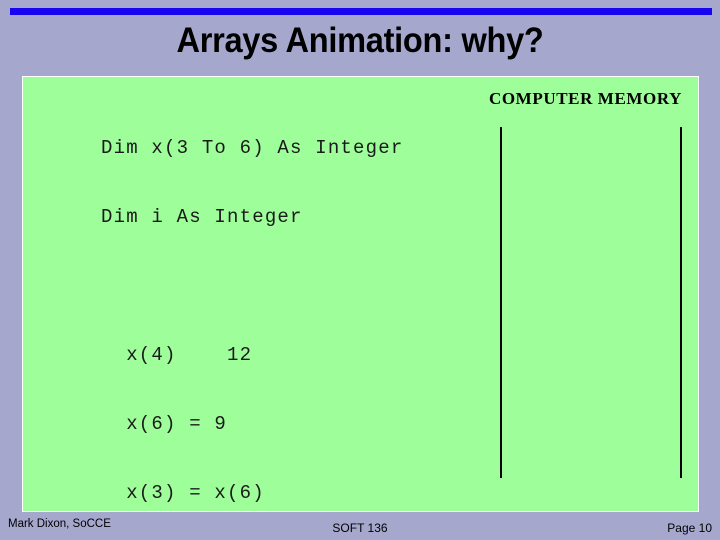 The height and width of the screenshot is (540, 720). What do you see at coordinates (252, 148) in the screenshot?
I see `code-line: Dim x(3 To 6) As Integer` at bounding box center [252, 148].